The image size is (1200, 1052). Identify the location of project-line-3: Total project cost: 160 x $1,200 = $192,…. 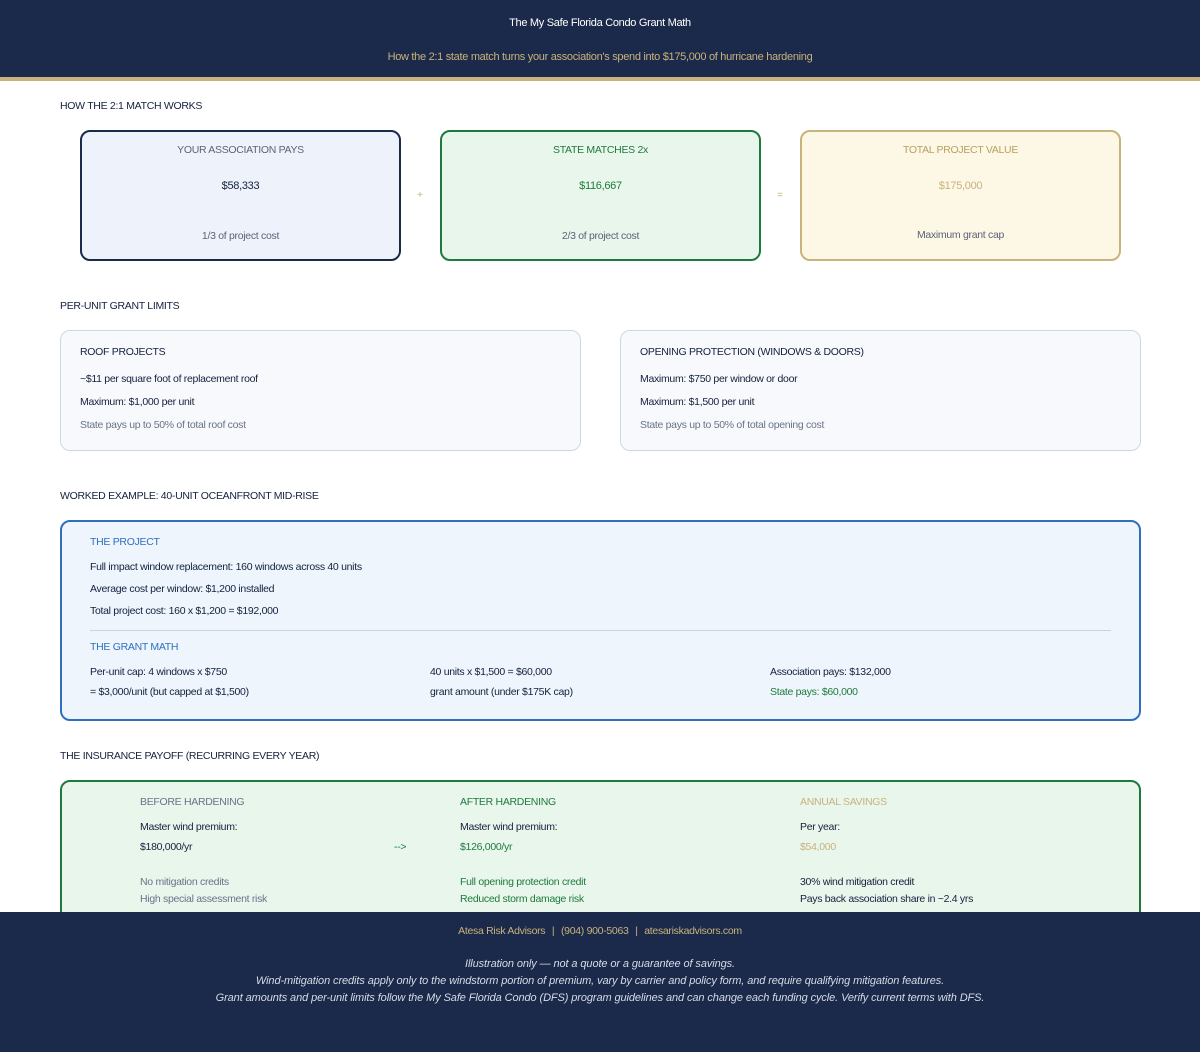
(184, 611).